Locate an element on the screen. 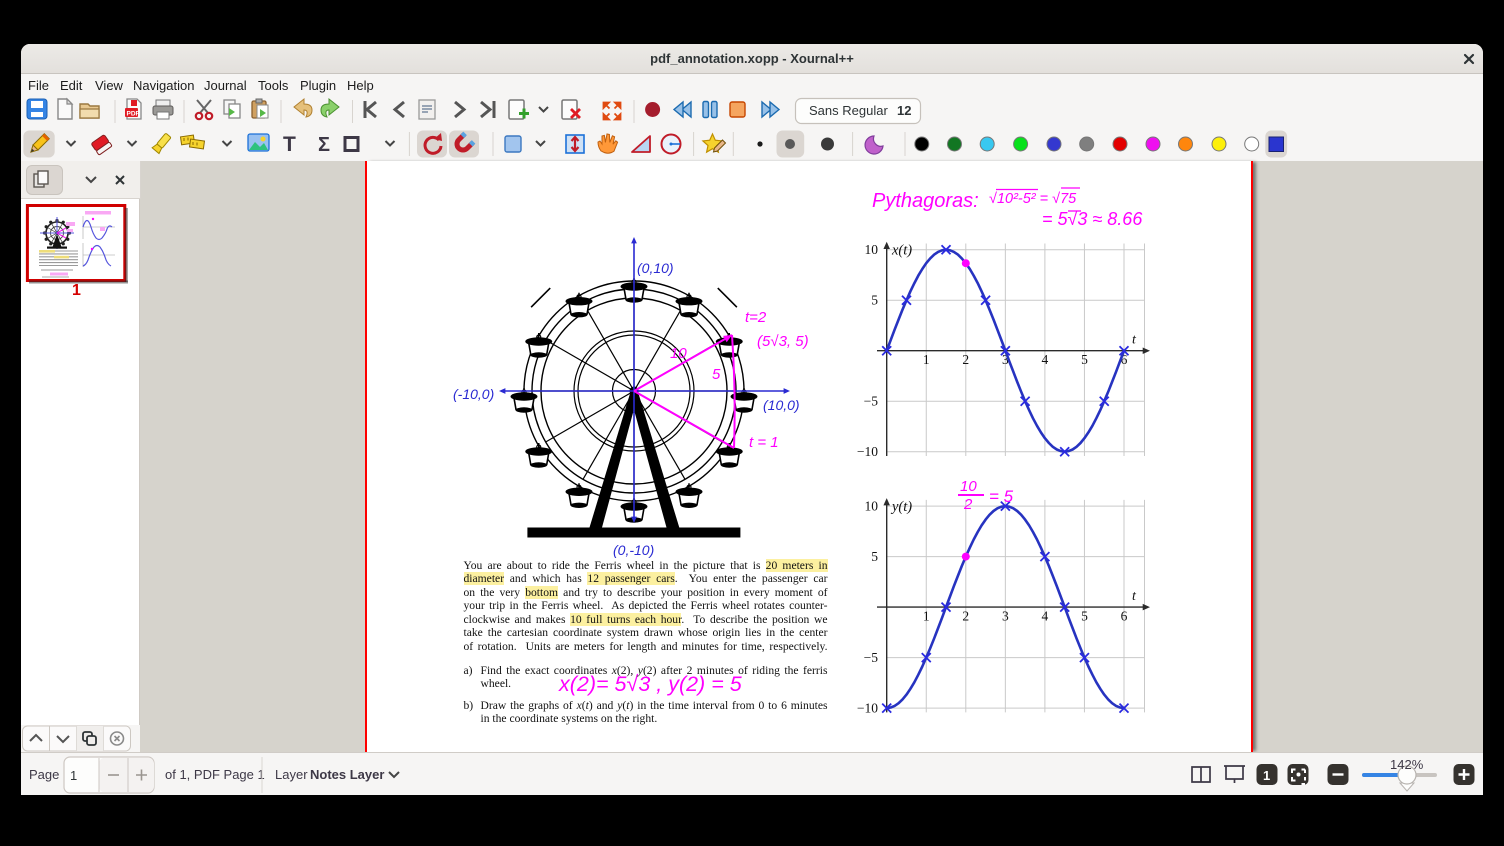  svg-text: PDF is located at coordinates (133, 114).